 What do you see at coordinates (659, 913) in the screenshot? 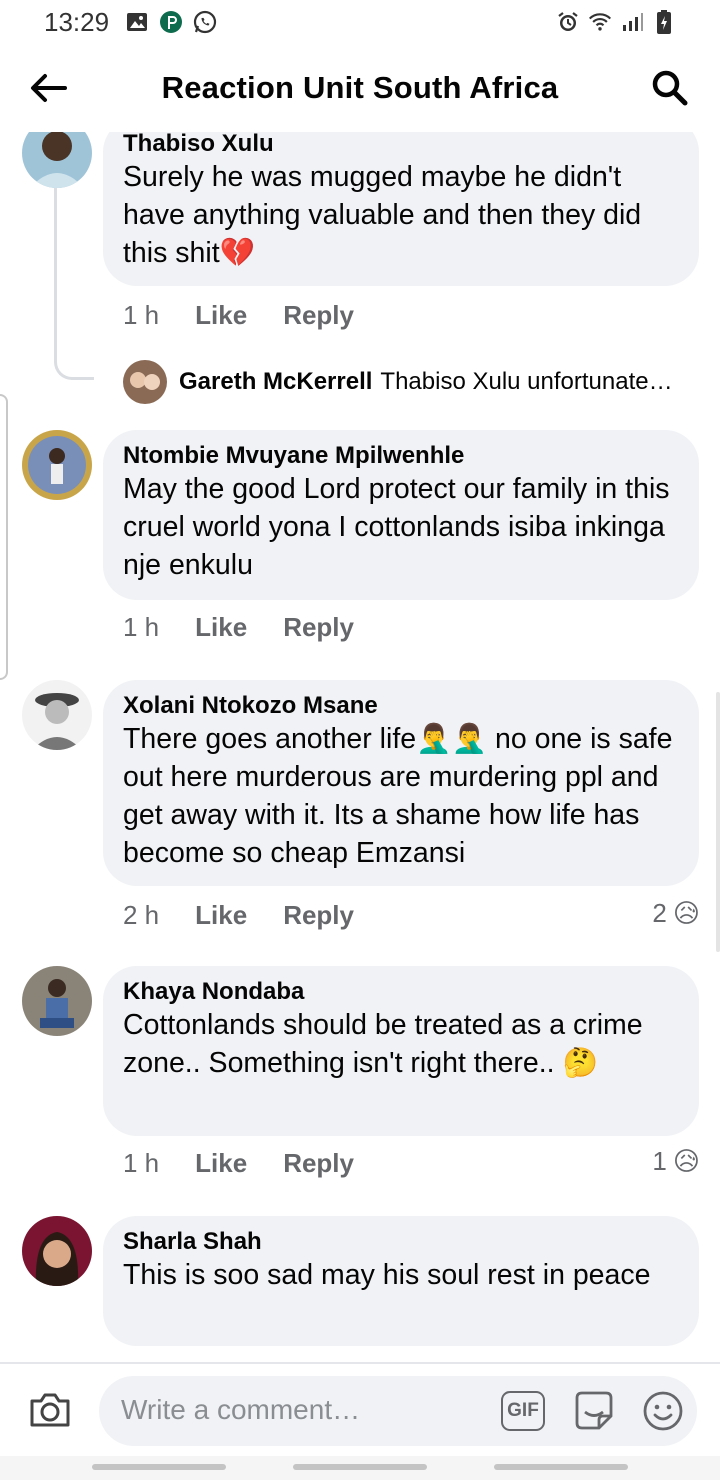
I see `reaction-count: 2` at bounding box center [659, 913].